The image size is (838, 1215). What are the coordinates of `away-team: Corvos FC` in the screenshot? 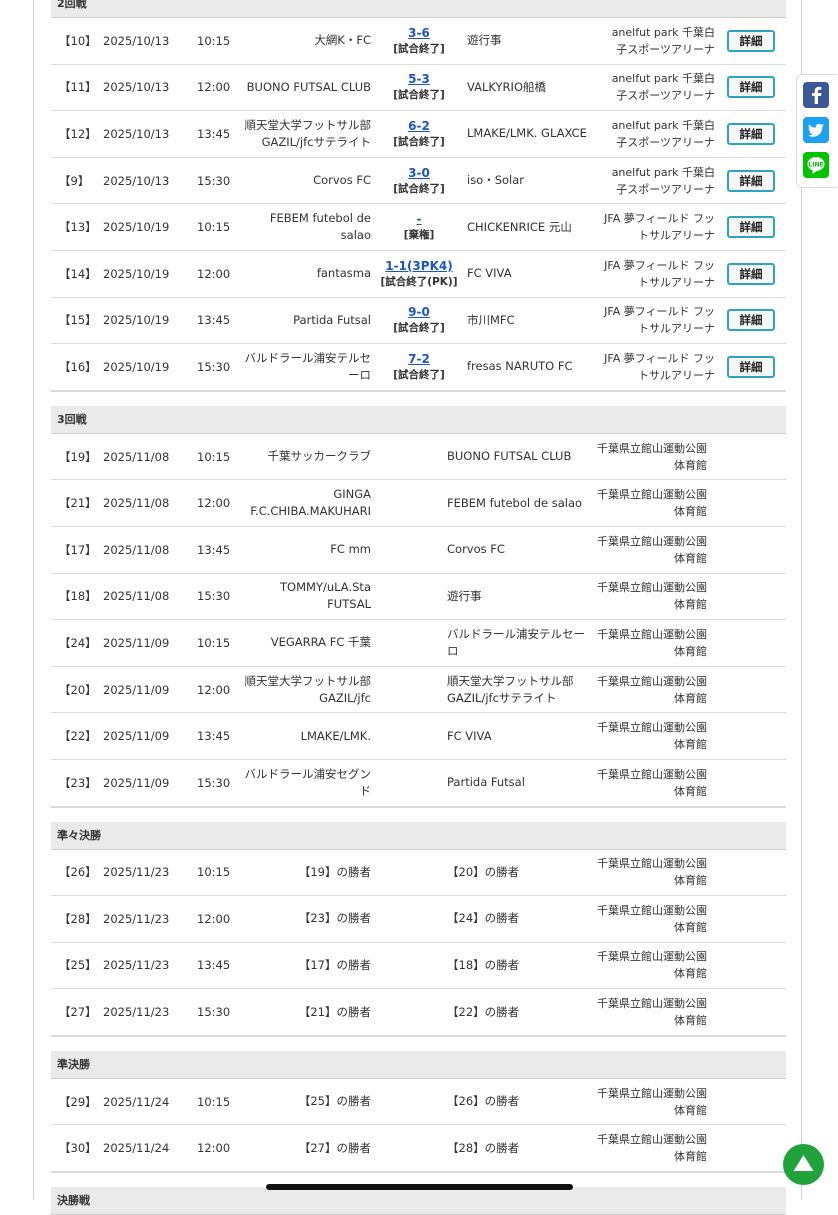 It's located at (476, 549).